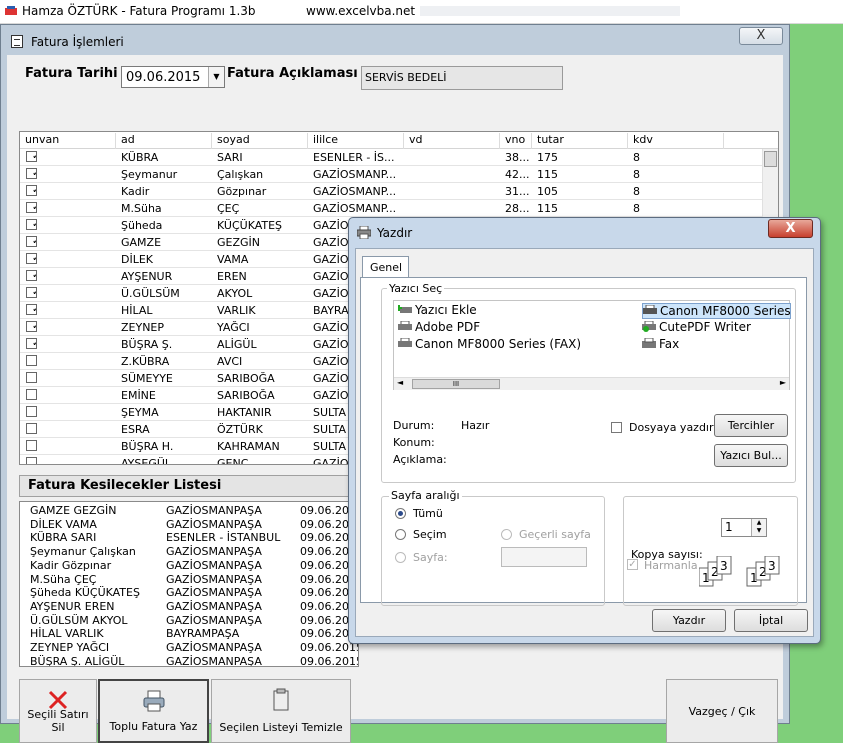  What do you see at coordinates (68, 141) in the screenshot?
I see `column-header: unvan` at bounding box center [68, 141].